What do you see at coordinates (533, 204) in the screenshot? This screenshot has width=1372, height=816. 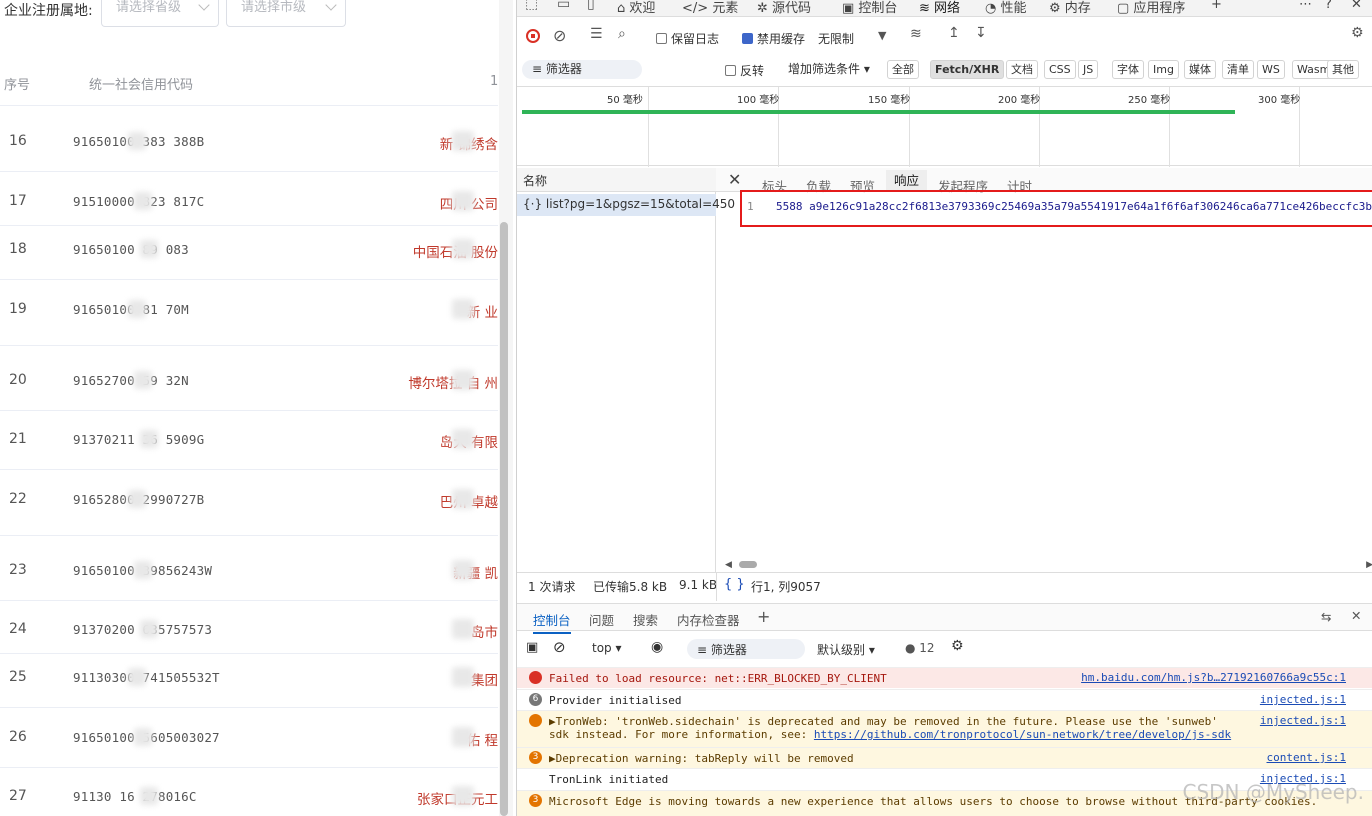 I see `xhr-icon: {·}` at bounding box center [533, 204].